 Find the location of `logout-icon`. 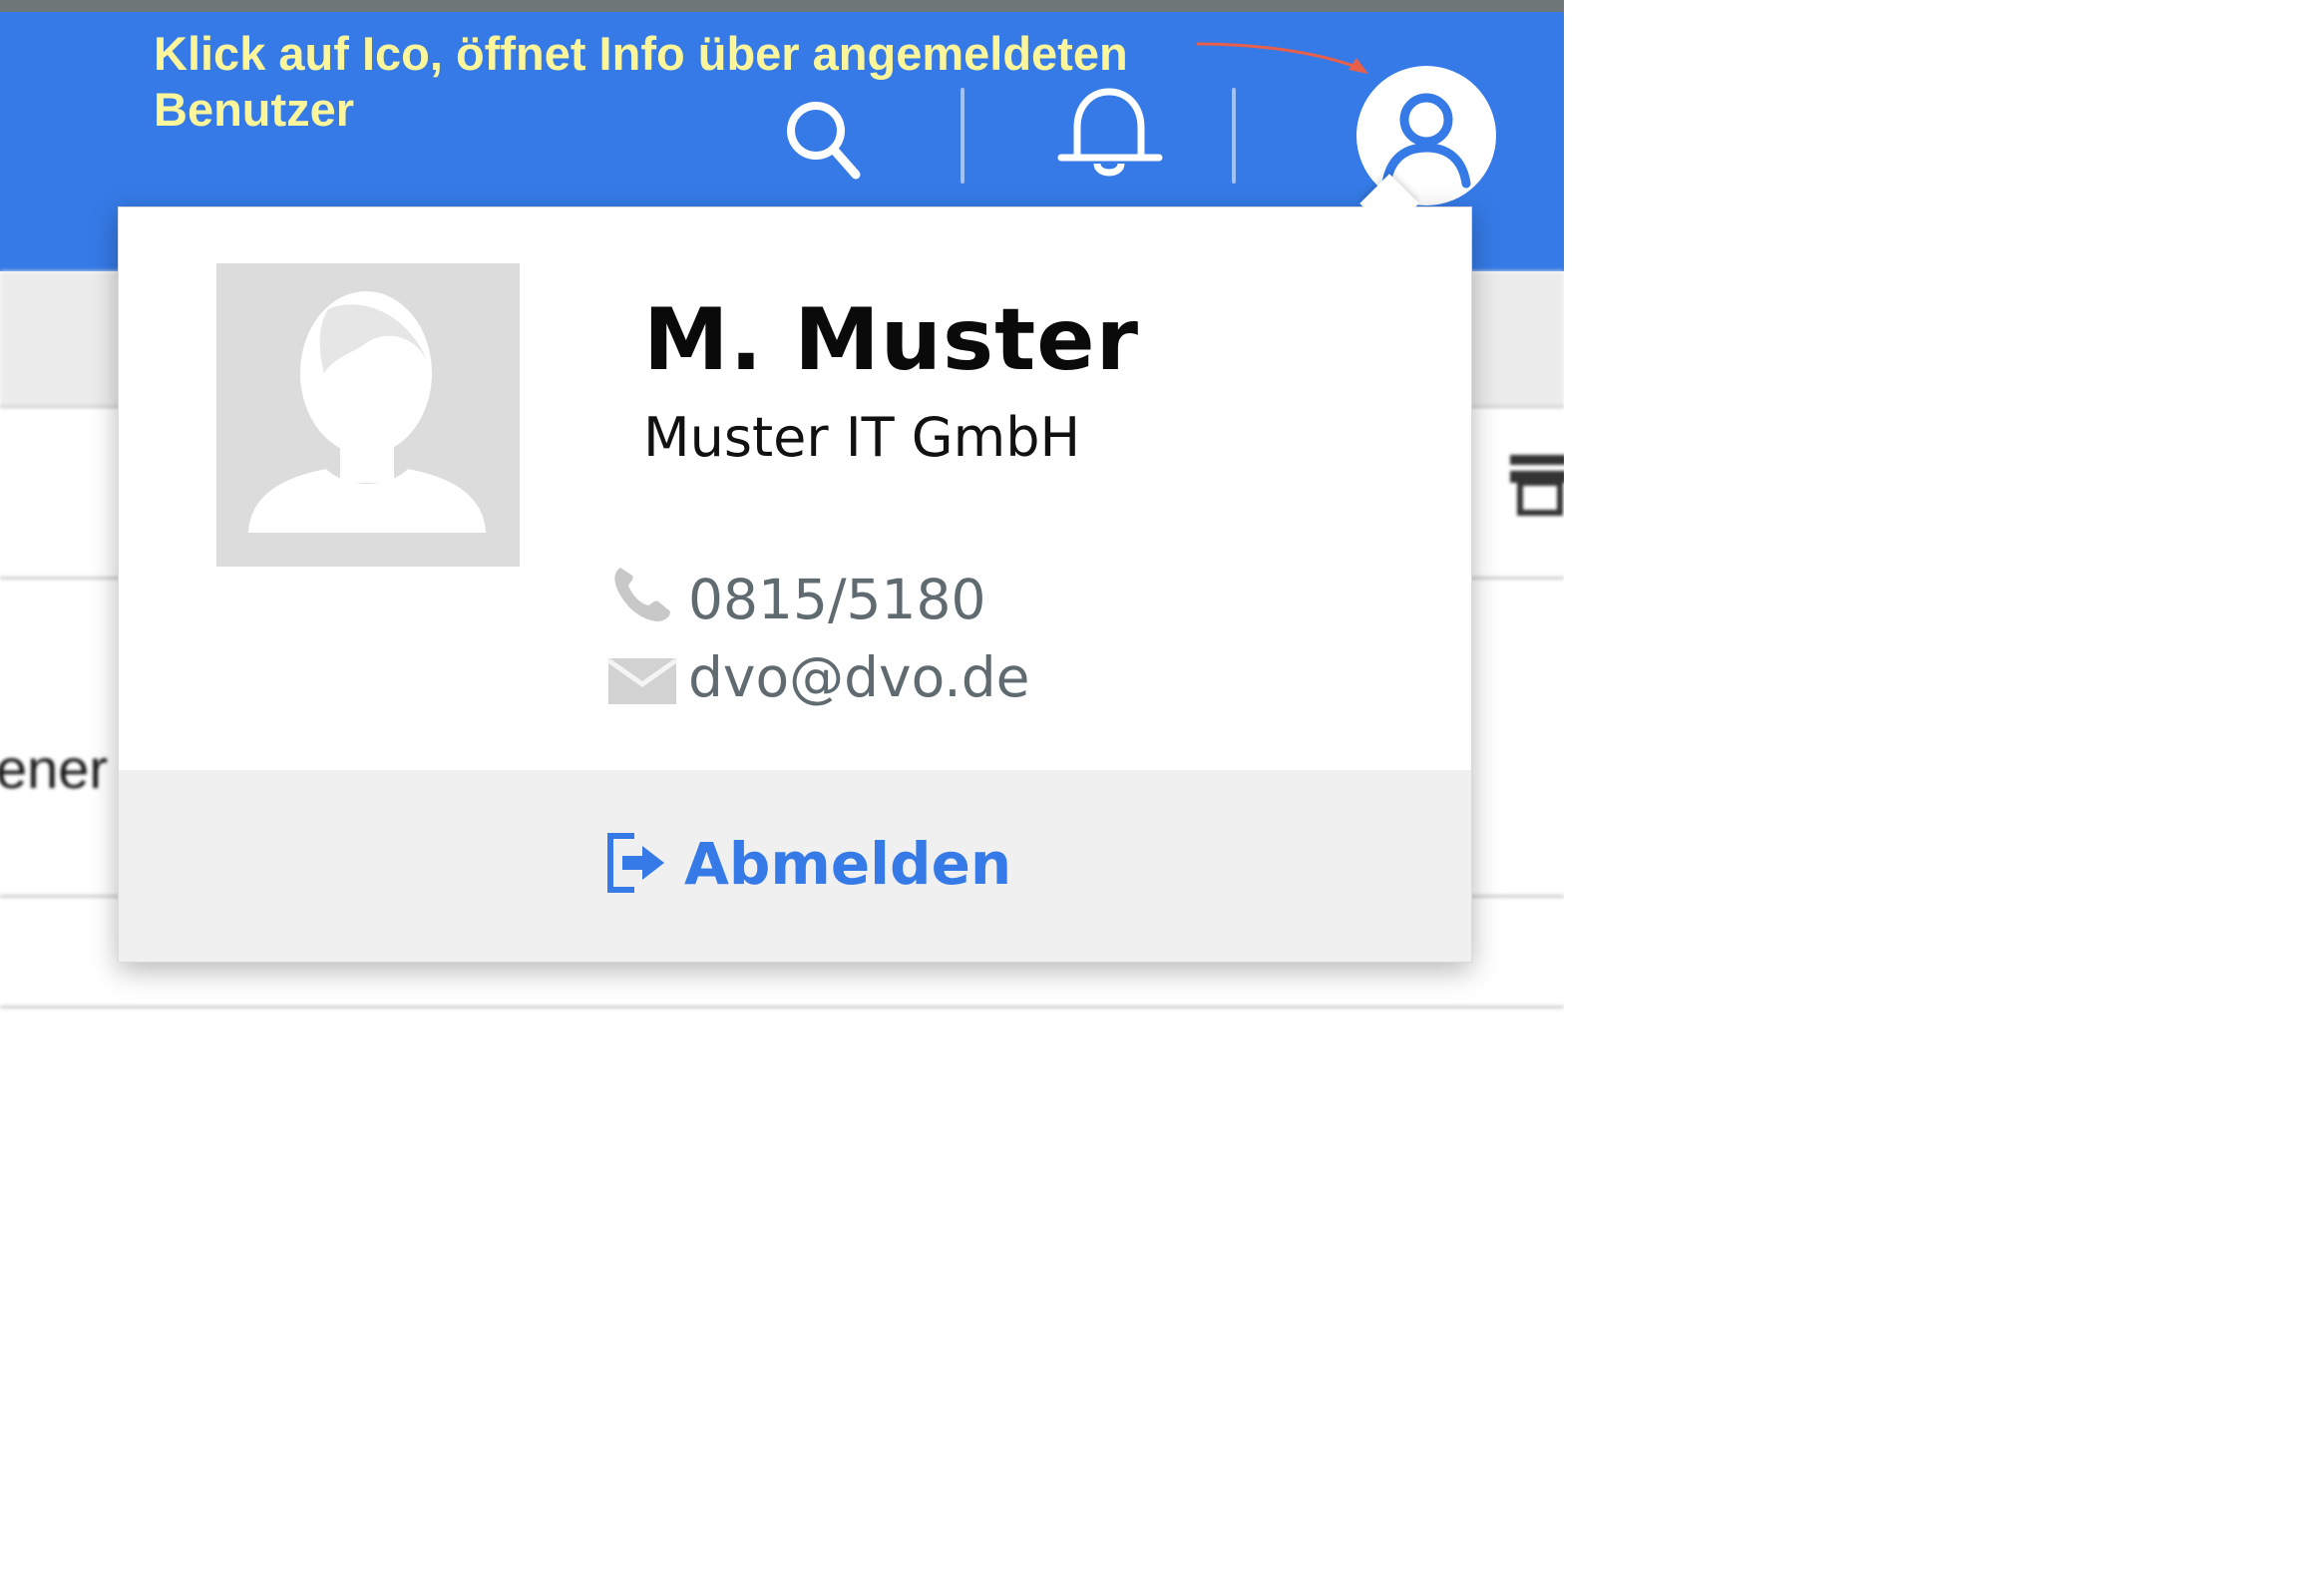

logout-icon is located at coordinates (635, 863).